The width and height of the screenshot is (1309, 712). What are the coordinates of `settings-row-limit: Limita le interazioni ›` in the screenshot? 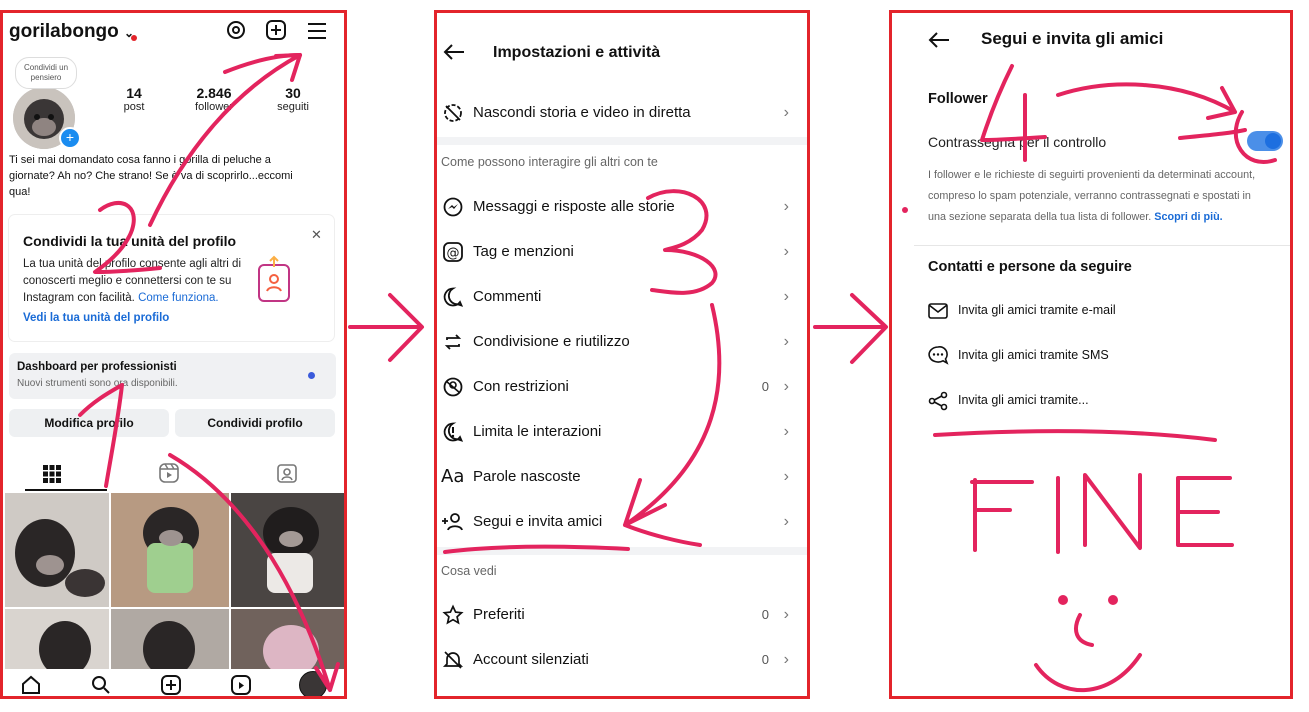 It's located at (622, 432).